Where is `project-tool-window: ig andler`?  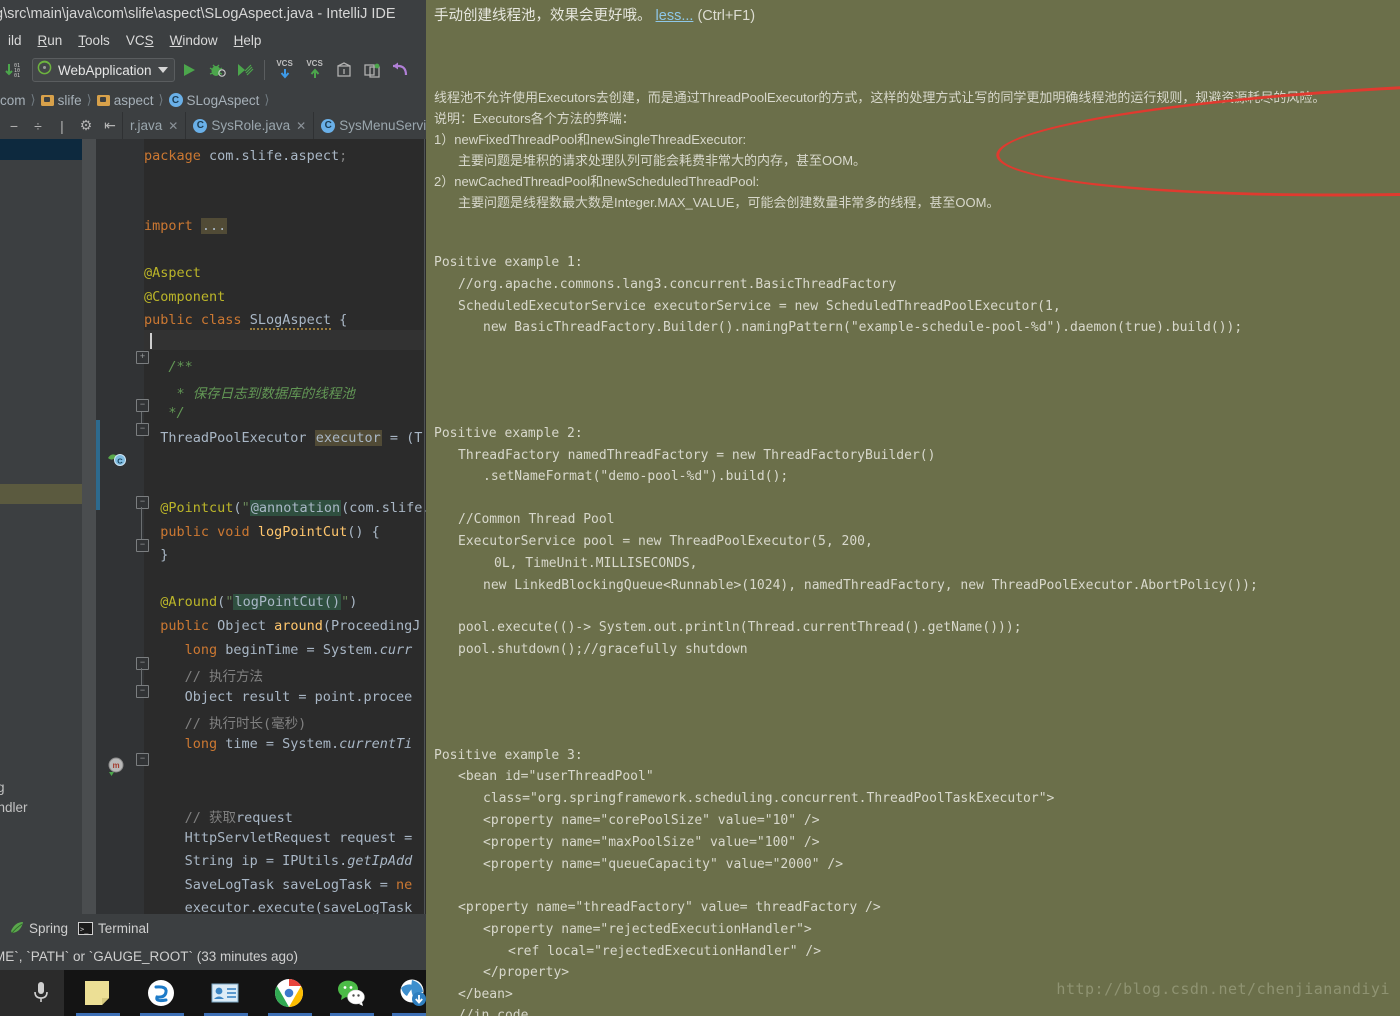
project-tool-window: ig andler is located at coordinates (48, 526).